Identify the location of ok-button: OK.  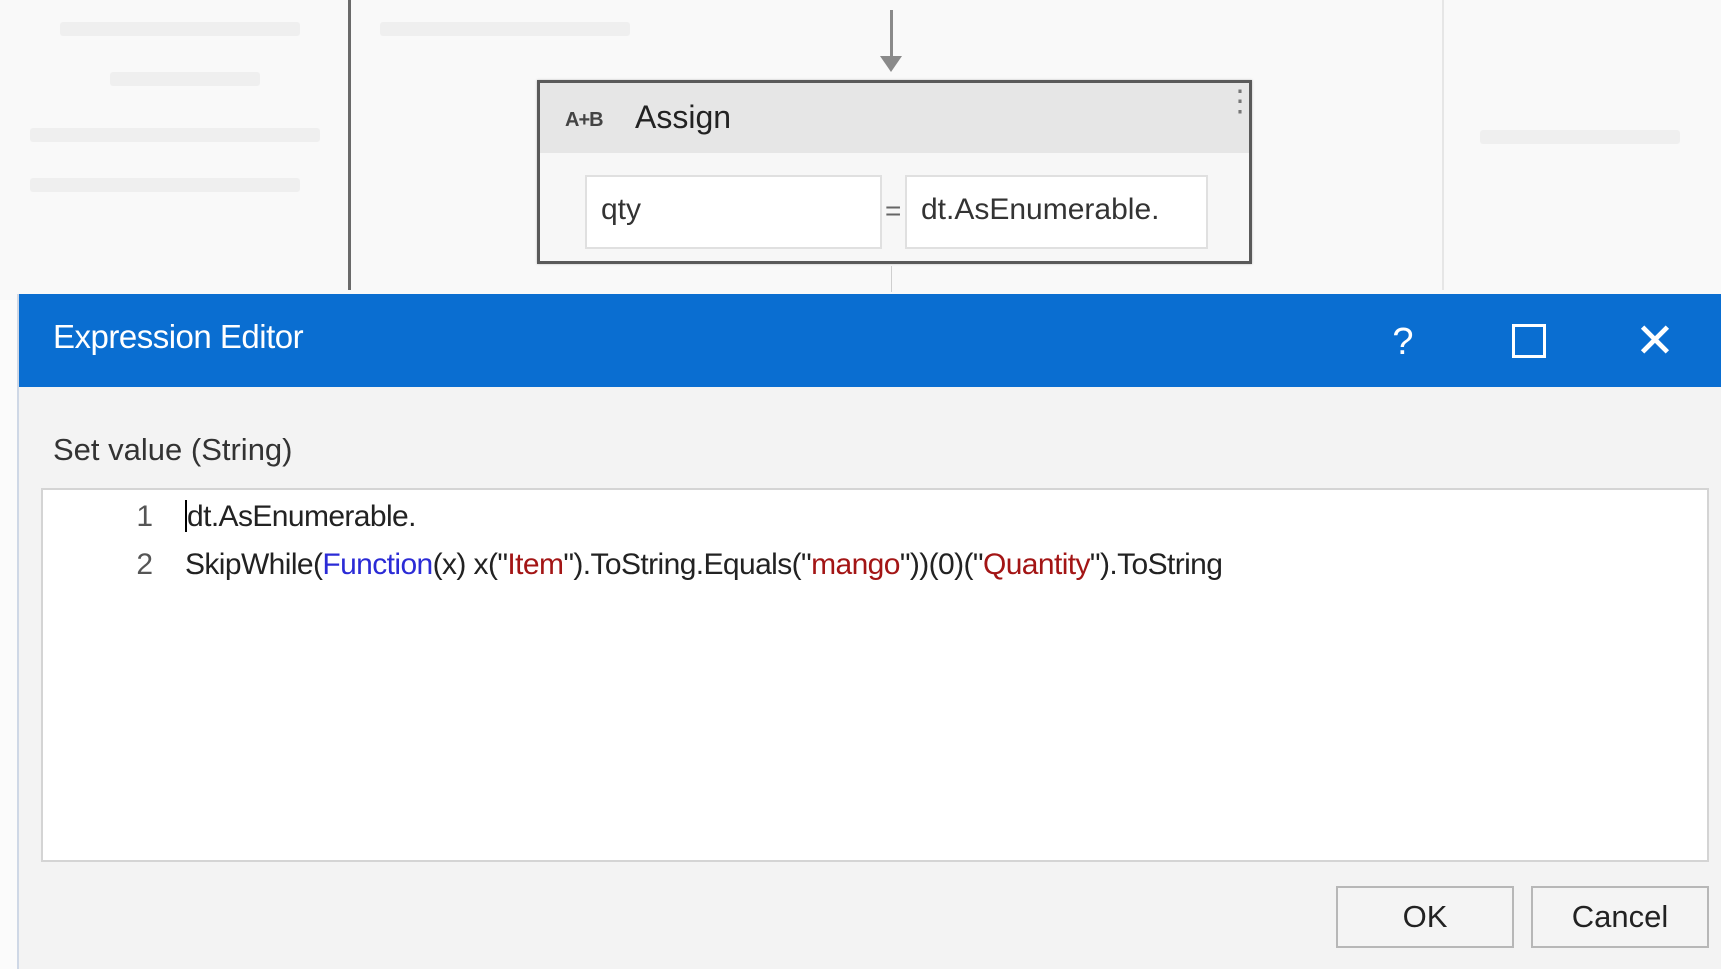
(1425, 917).